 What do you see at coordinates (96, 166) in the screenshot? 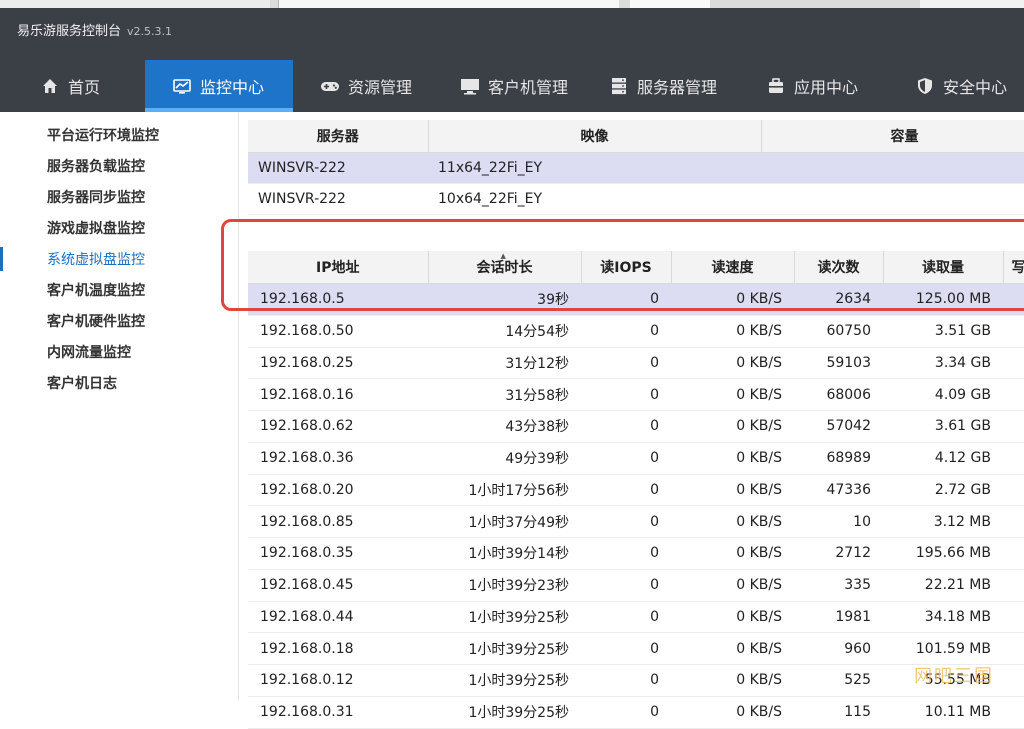
I see `sidebar-item-server-load: 服务器负载监控` at bounding box center [96, 166].